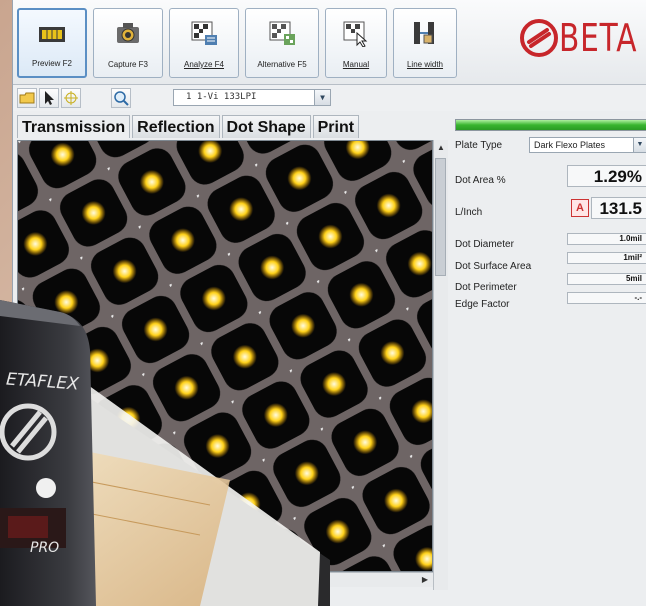 This screenshot has width=646, height=606. What do you see at coordinates (606, 258) in the screenshot?
I see `dot-surface-value: 1mil²` at bounding box center [606, 258].